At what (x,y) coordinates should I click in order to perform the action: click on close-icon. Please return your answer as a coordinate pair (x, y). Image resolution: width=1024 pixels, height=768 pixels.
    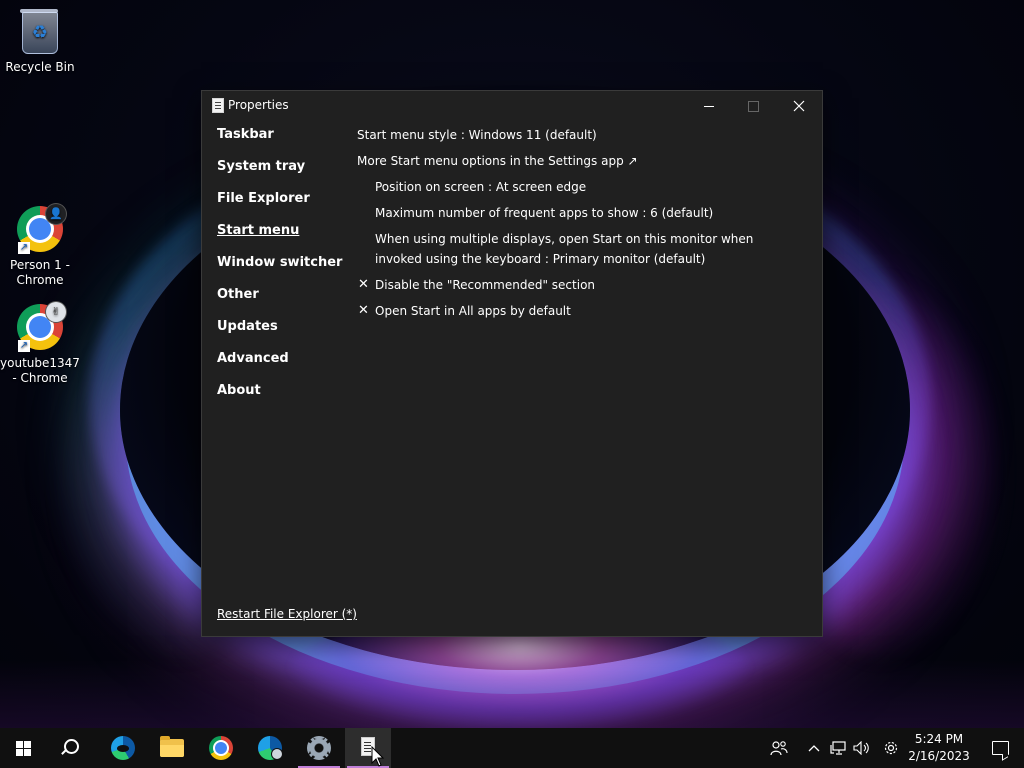
    Looking at the image, I should click on (799, 106).